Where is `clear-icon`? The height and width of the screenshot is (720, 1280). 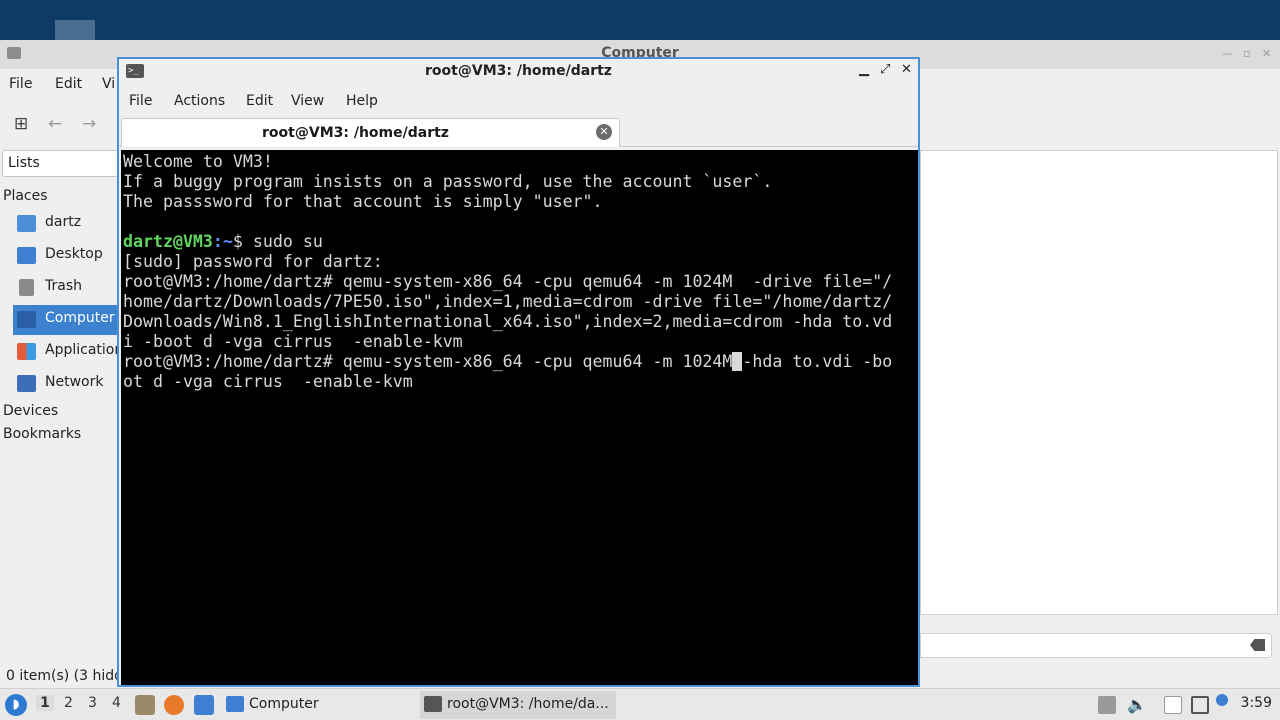 clear-icon is located at coordinates (1257, 645).